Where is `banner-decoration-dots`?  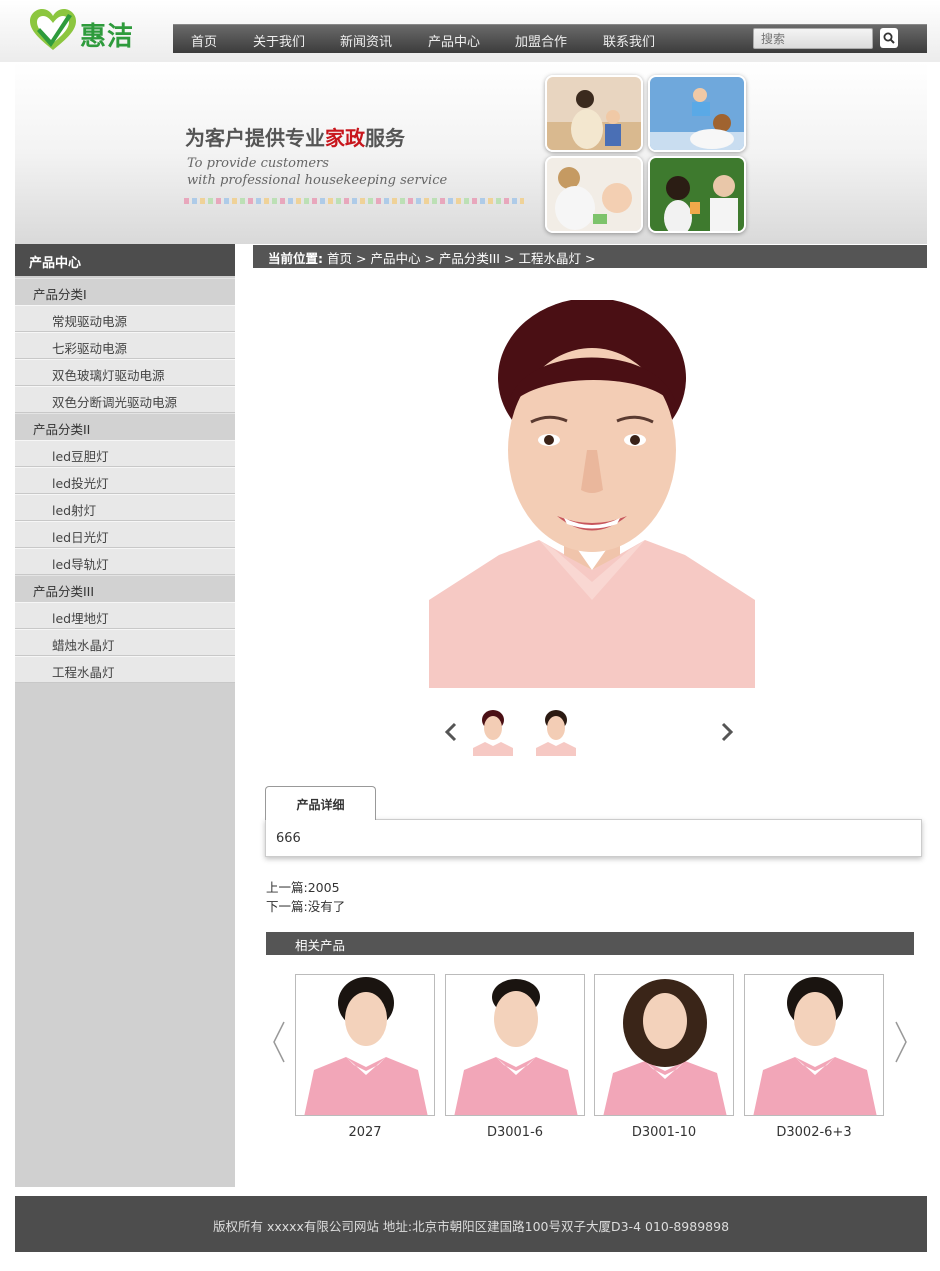
banner-decoration-dots is located at coordinates (354, 201).